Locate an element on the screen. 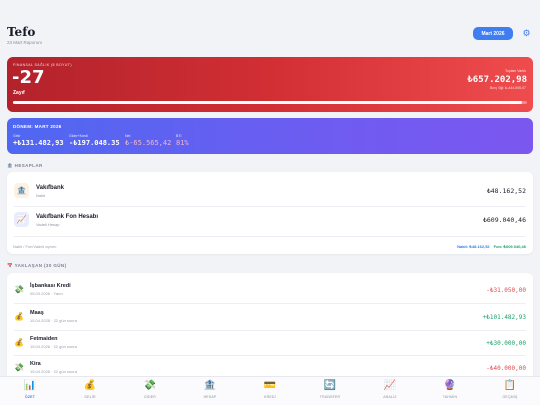  month-selector-button: Mart 2026 is located at coordinates (493, 33).